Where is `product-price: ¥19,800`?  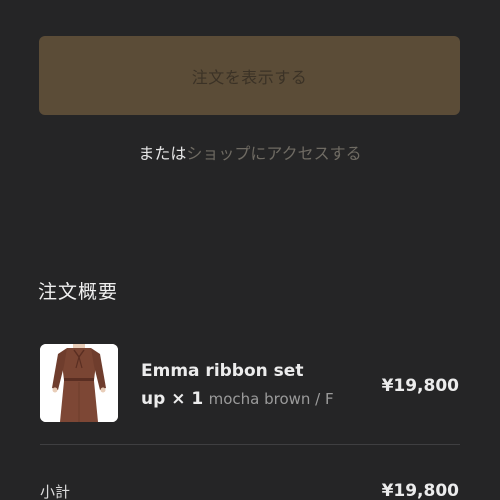 product-price: ¥19,800 is located at coordinates (420, 386).